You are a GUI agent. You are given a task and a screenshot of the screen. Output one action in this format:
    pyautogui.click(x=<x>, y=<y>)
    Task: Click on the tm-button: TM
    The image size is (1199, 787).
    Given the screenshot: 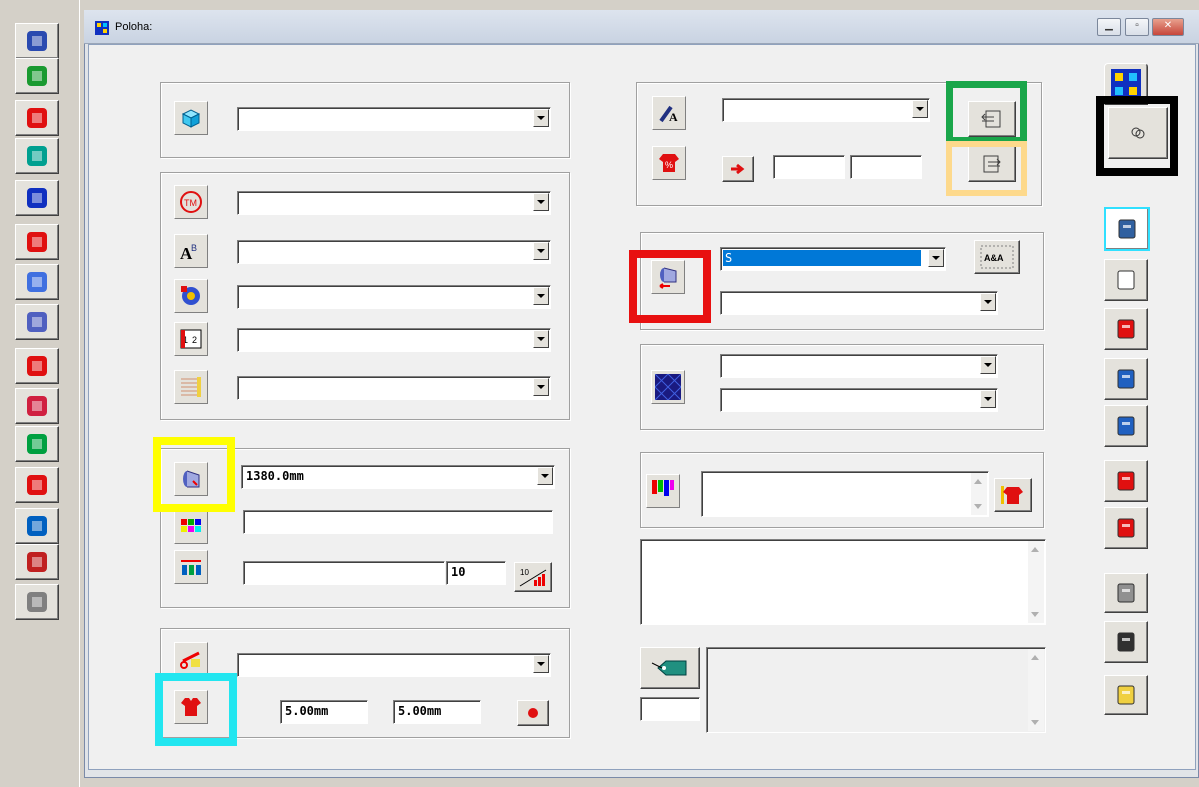 What is the action you would take?
    pyautogui.click(x=191, y=202)
    